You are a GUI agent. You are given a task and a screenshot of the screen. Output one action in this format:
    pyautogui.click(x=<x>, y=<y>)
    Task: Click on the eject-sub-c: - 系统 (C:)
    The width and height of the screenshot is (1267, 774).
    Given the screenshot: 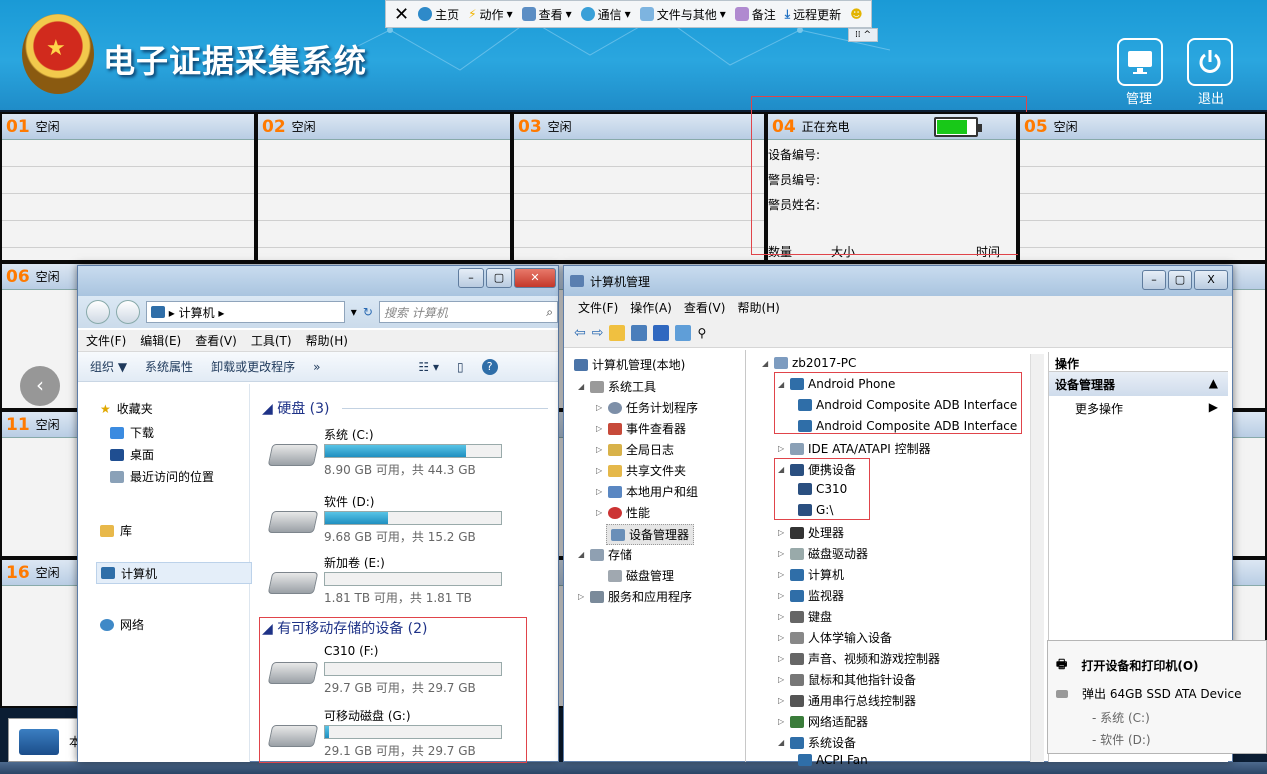 What is the action you would take?
    pyautogui.click(x=1121, y=717)
    